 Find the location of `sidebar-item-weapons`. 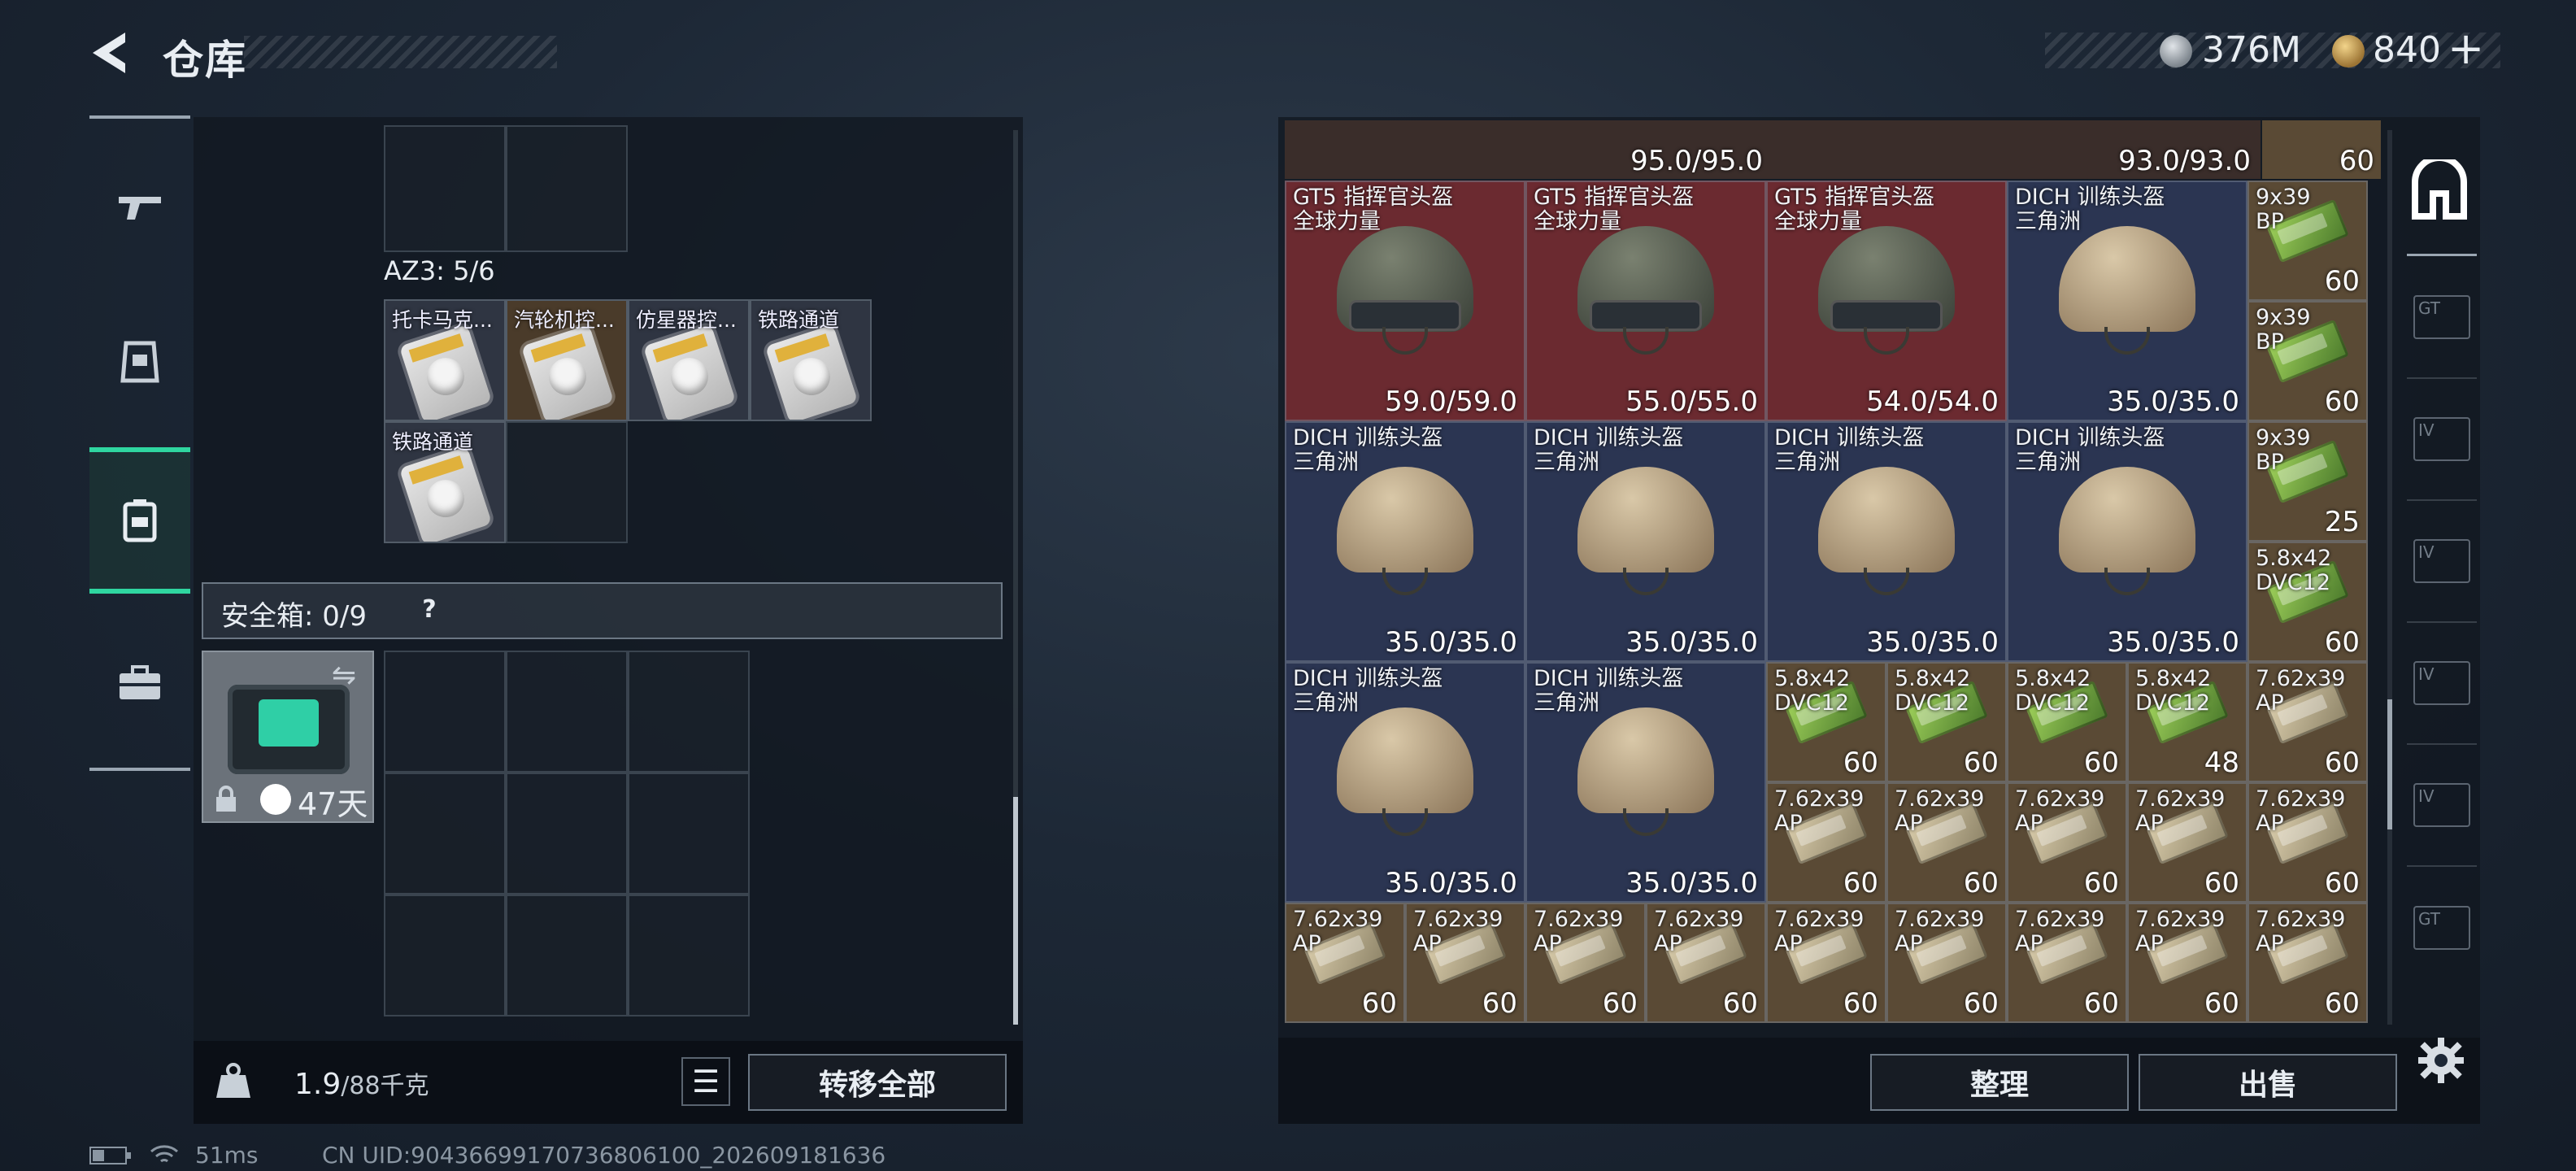

sidebar-item-weapons is located at coordinates (139, 208).